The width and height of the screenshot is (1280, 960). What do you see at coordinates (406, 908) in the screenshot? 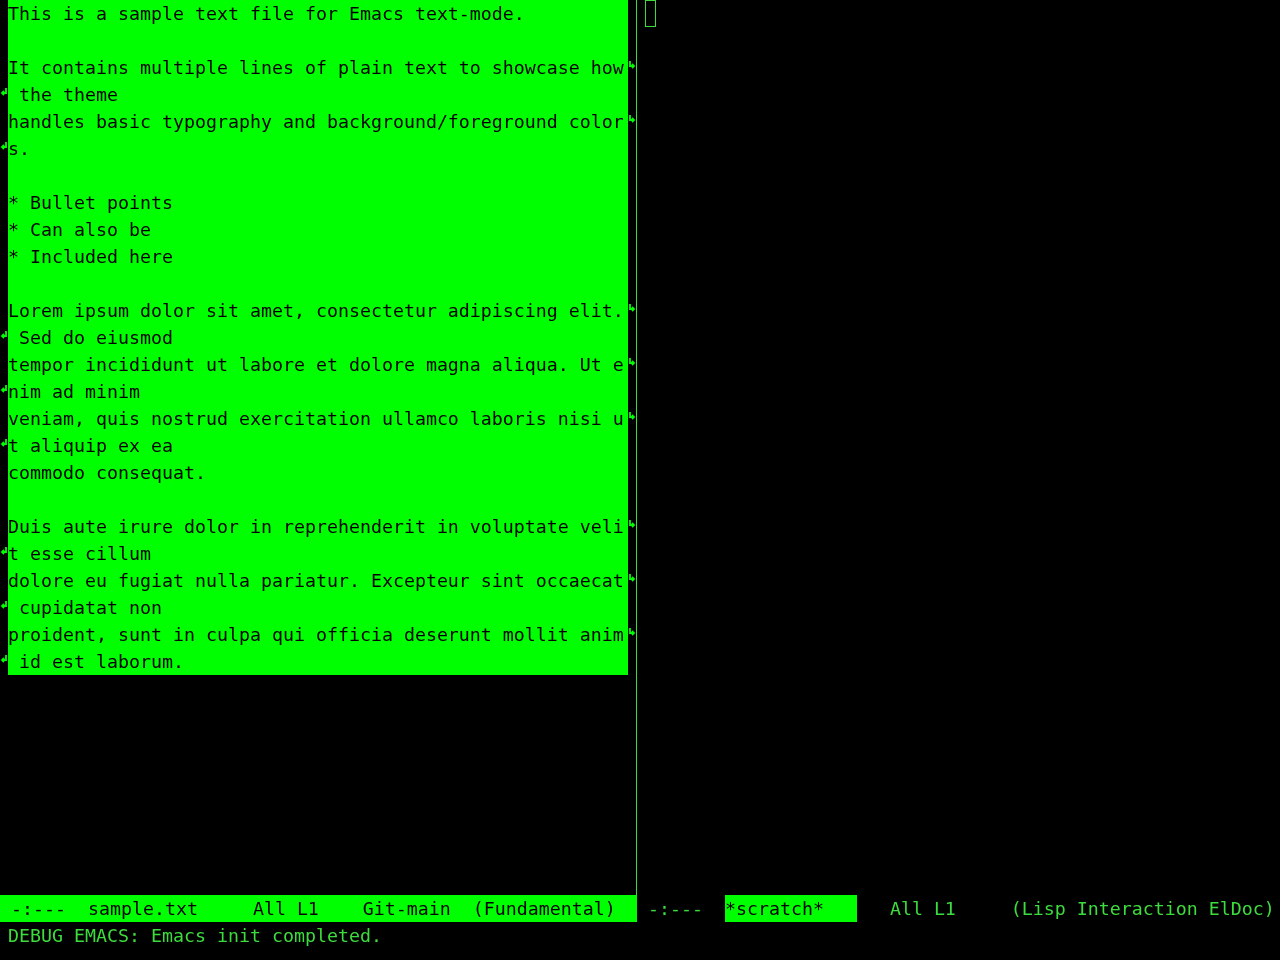
I see `vc-branch: Git-main` at bounding box center [406, 908].